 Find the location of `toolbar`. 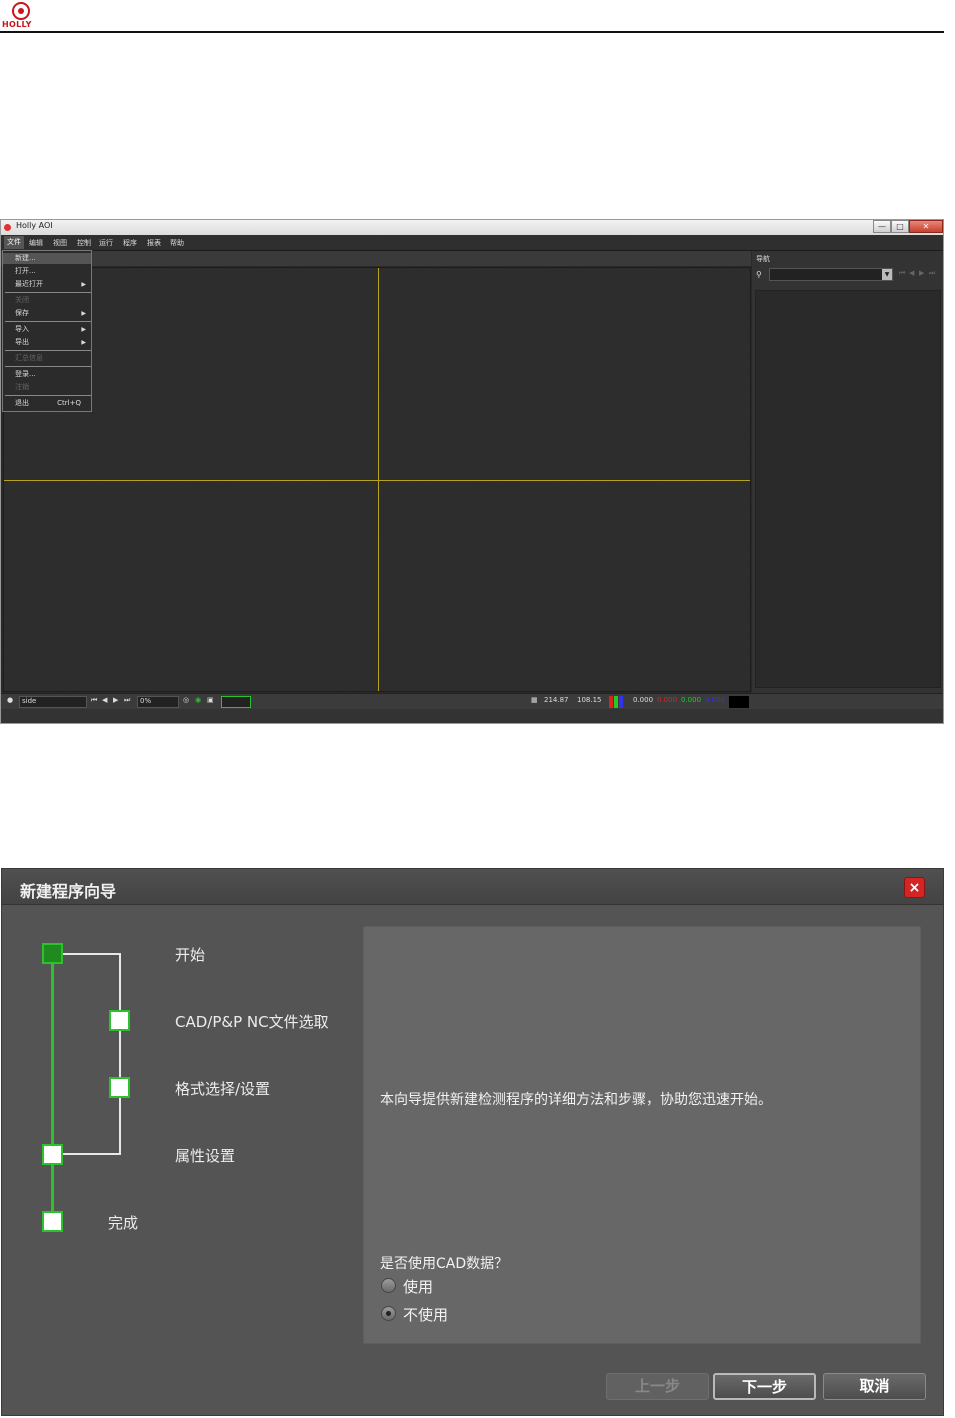

toolbar is located at coordinates (376, 258).